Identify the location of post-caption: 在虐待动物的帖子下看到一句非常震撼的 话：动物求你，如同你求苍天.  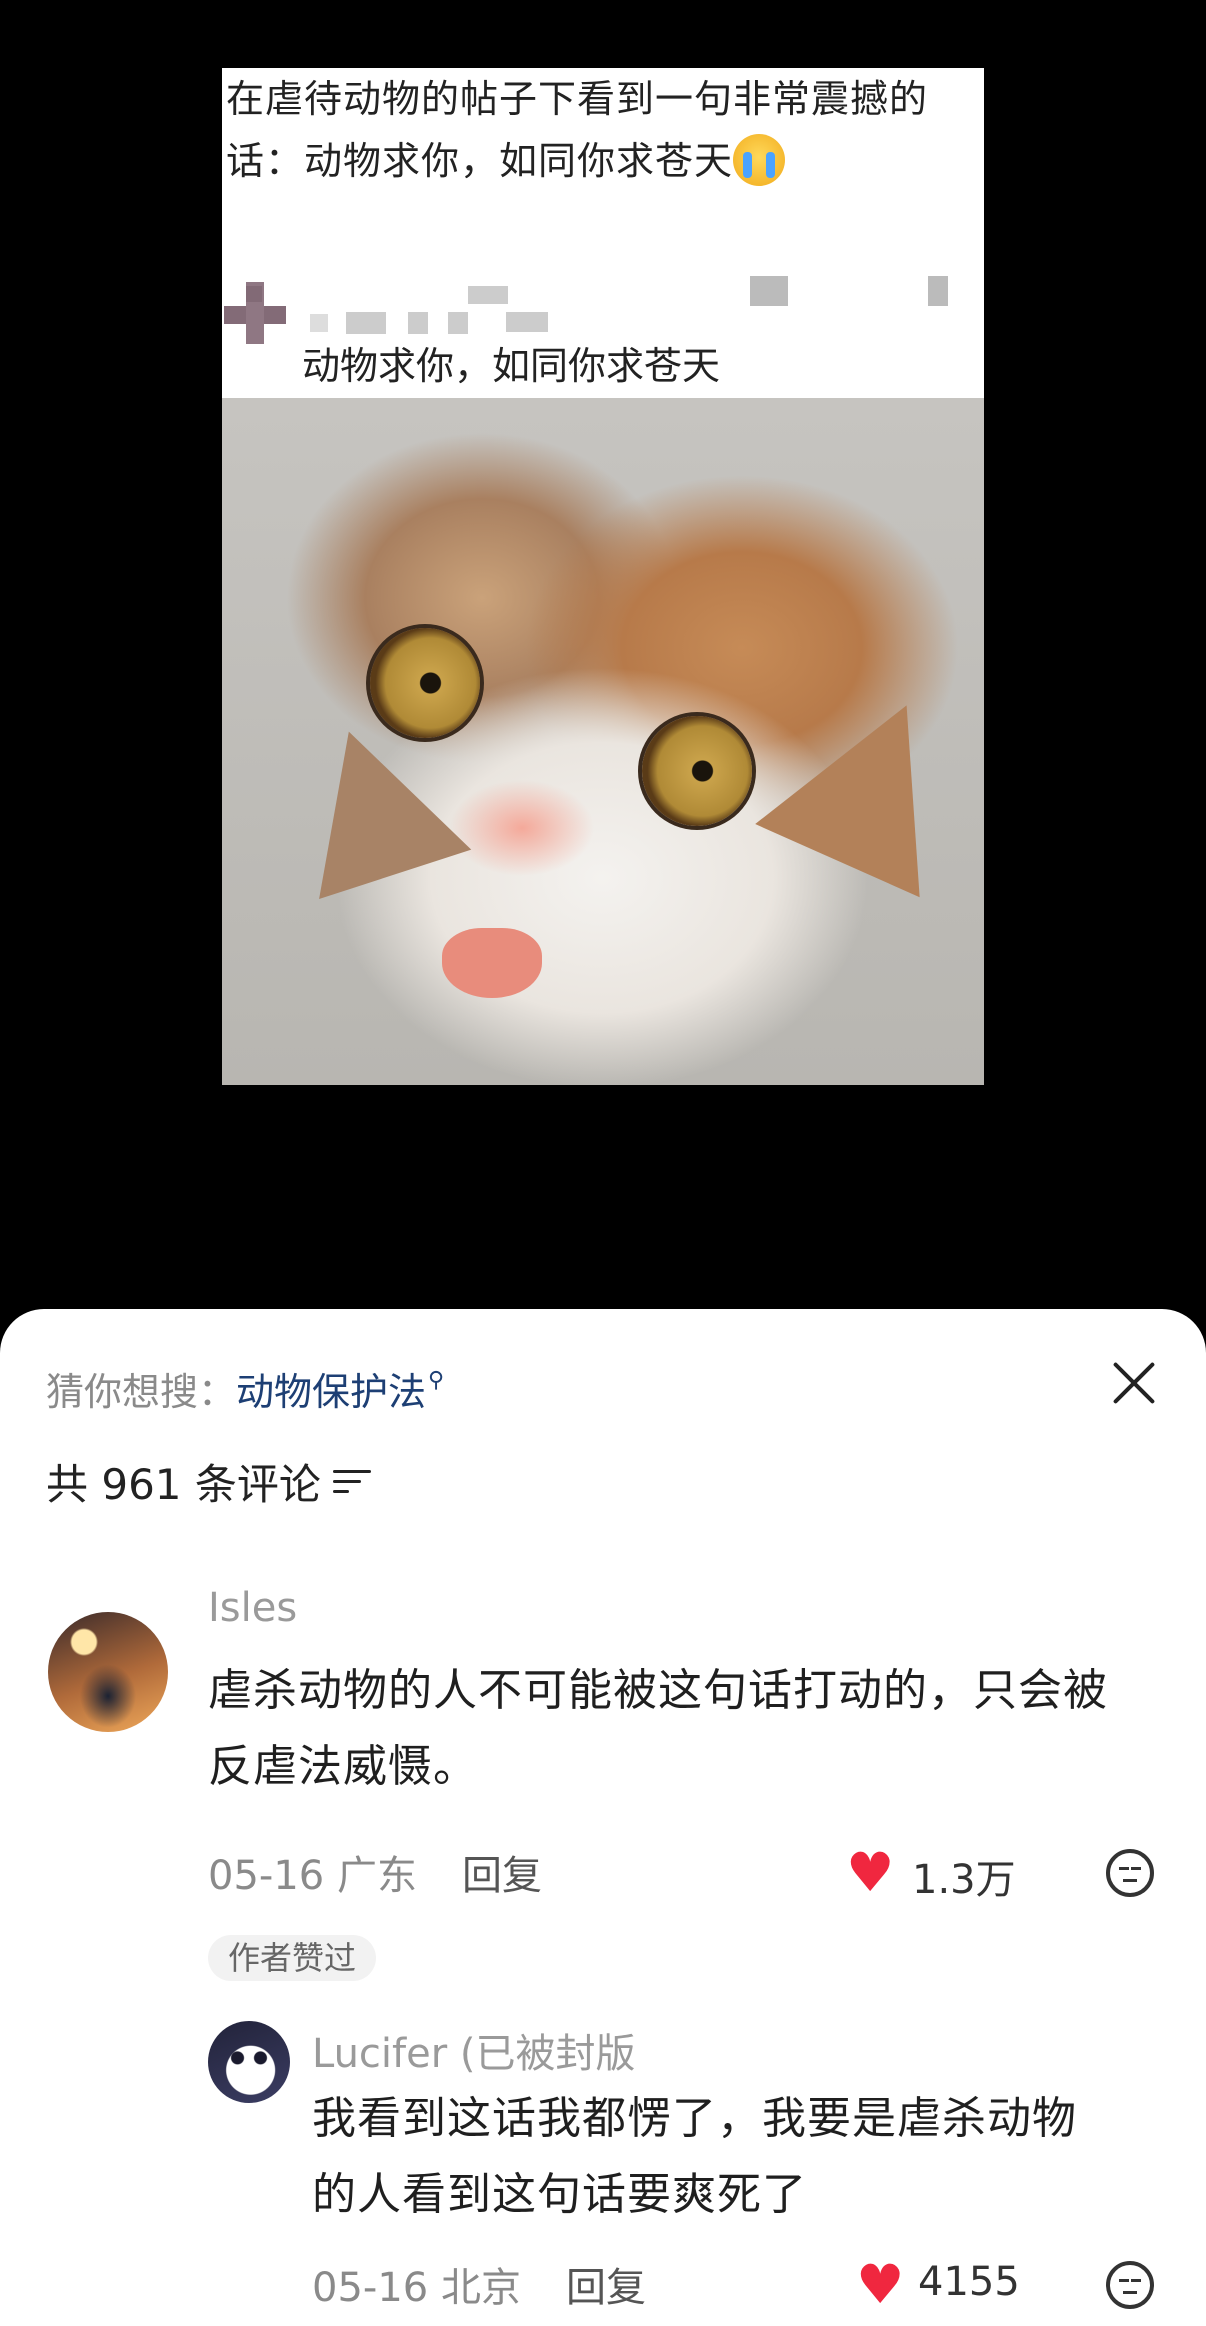
(601, 130).